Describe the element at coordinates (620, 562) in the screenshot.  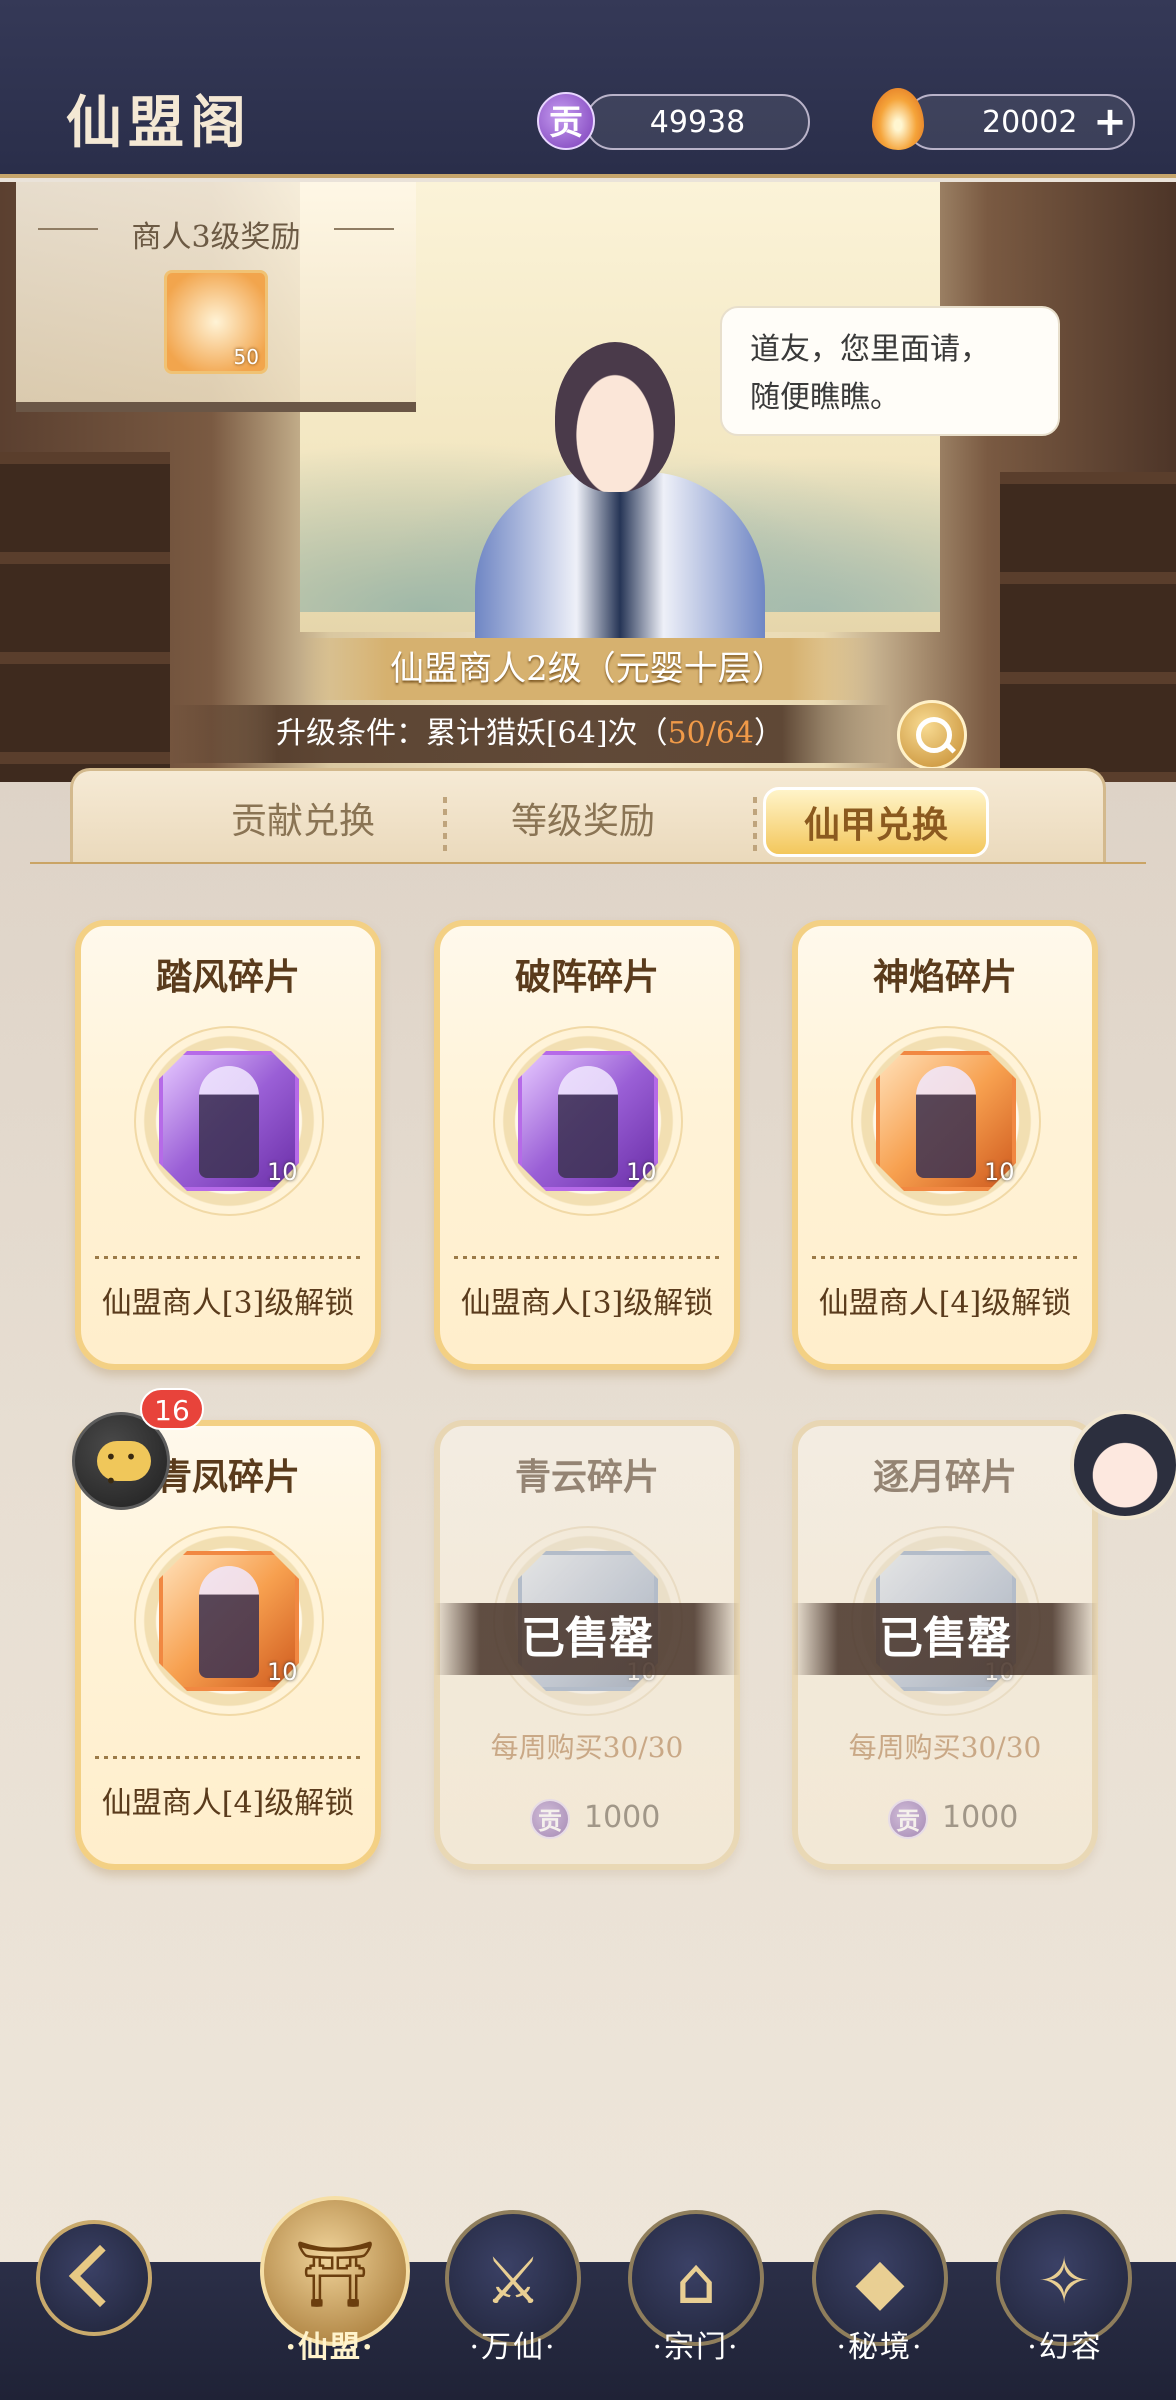
I see `merchant-body` at that location.